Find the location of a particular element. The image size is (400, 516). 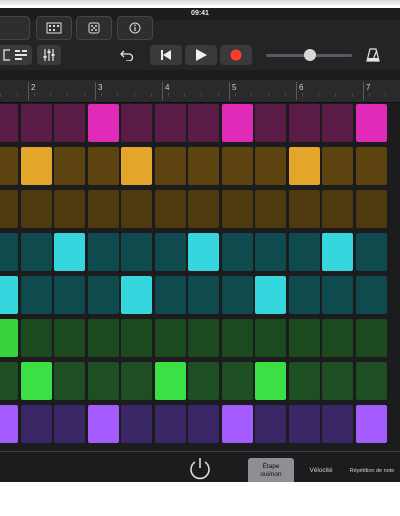

timeline-ruler: 2 3 4 5 6 7 is located at coordinates (200, 91).